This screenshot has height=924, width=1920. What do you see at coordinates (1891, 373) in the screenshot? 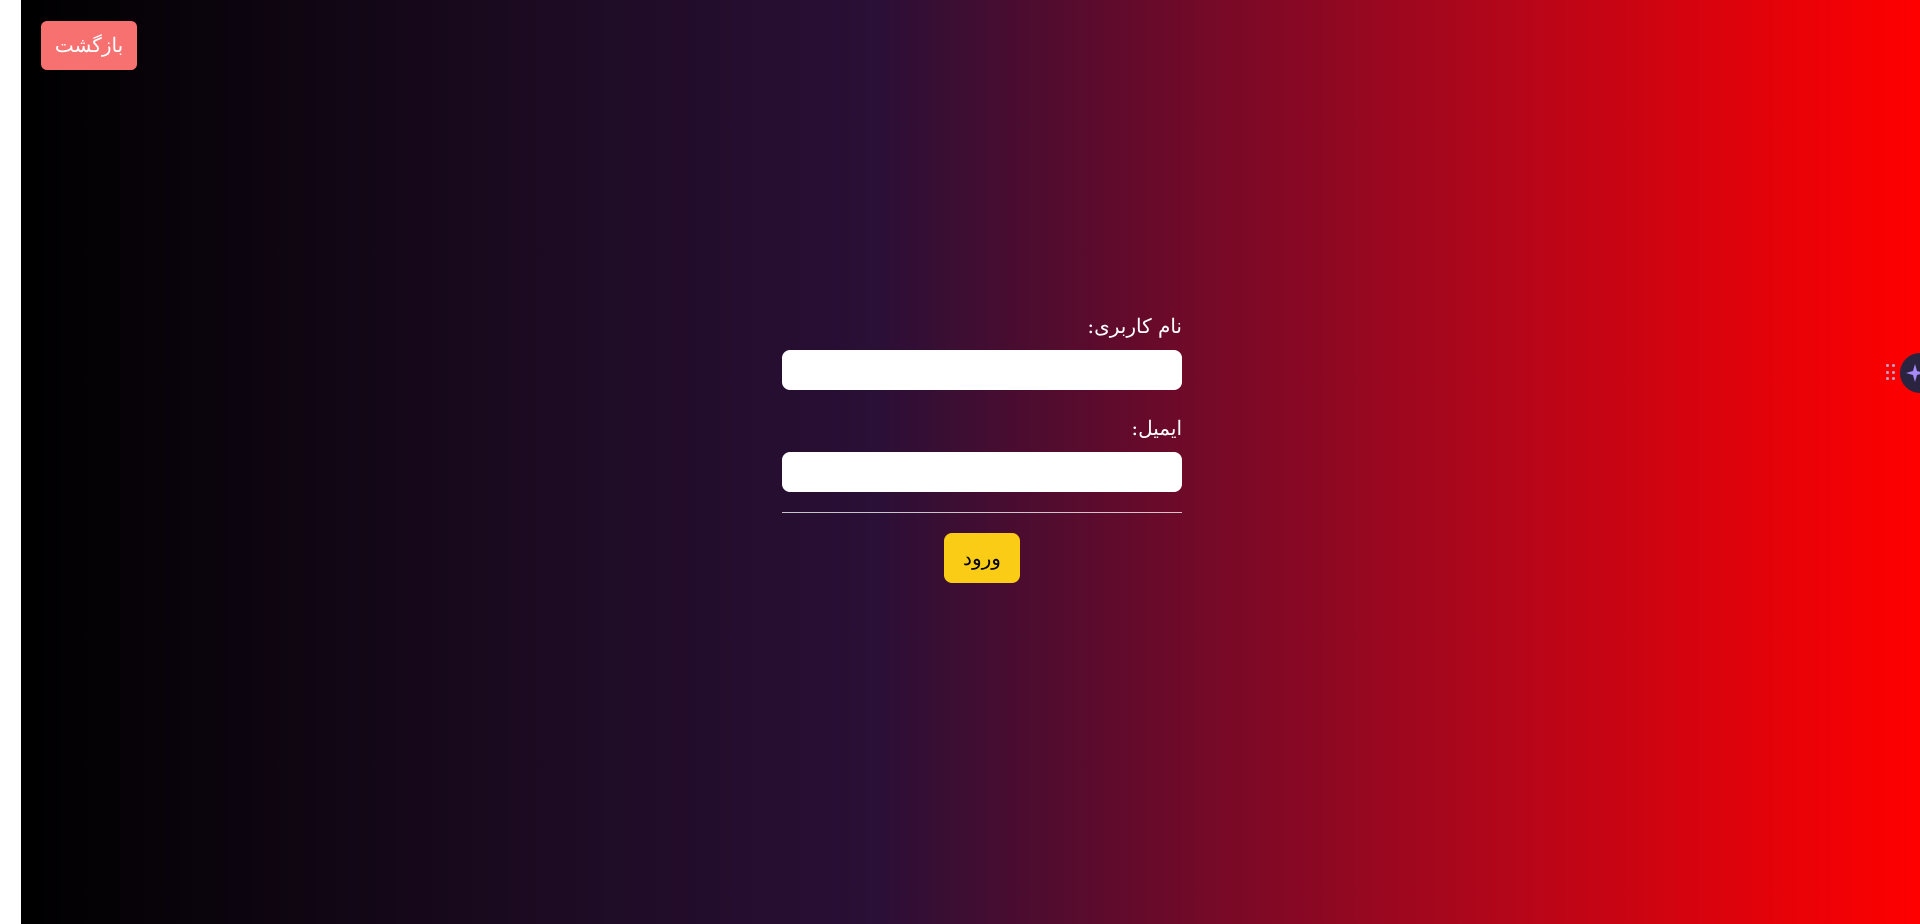
I see `drag-handle-icon` at bounding box center [1891, 373].